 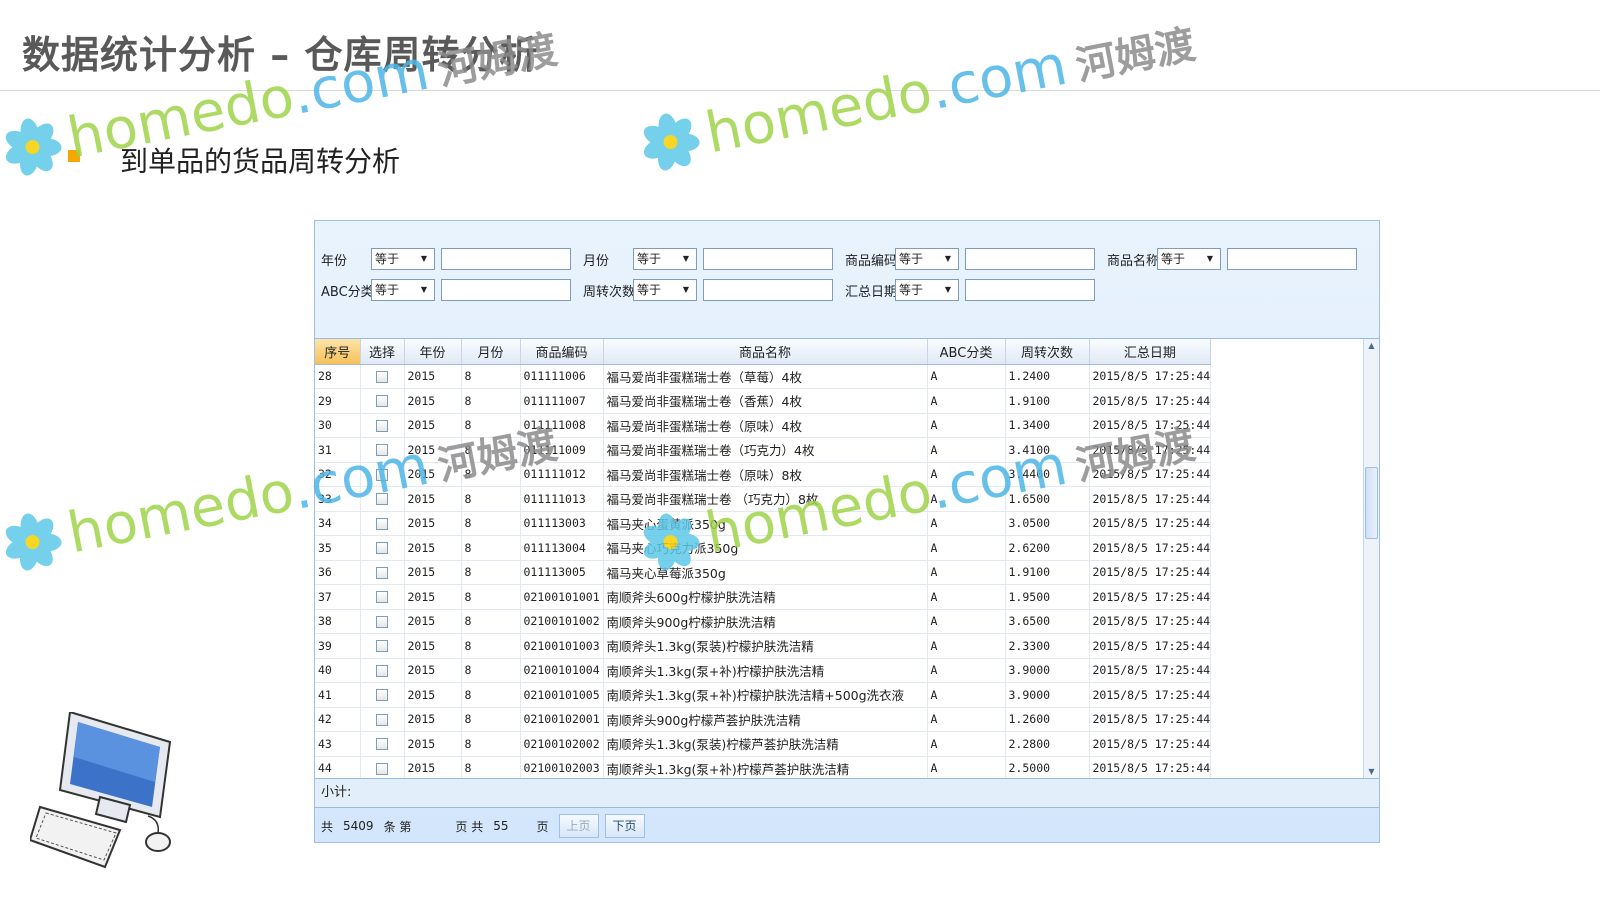 I want to click on column-header: 年份, so click(x=433, y=352).